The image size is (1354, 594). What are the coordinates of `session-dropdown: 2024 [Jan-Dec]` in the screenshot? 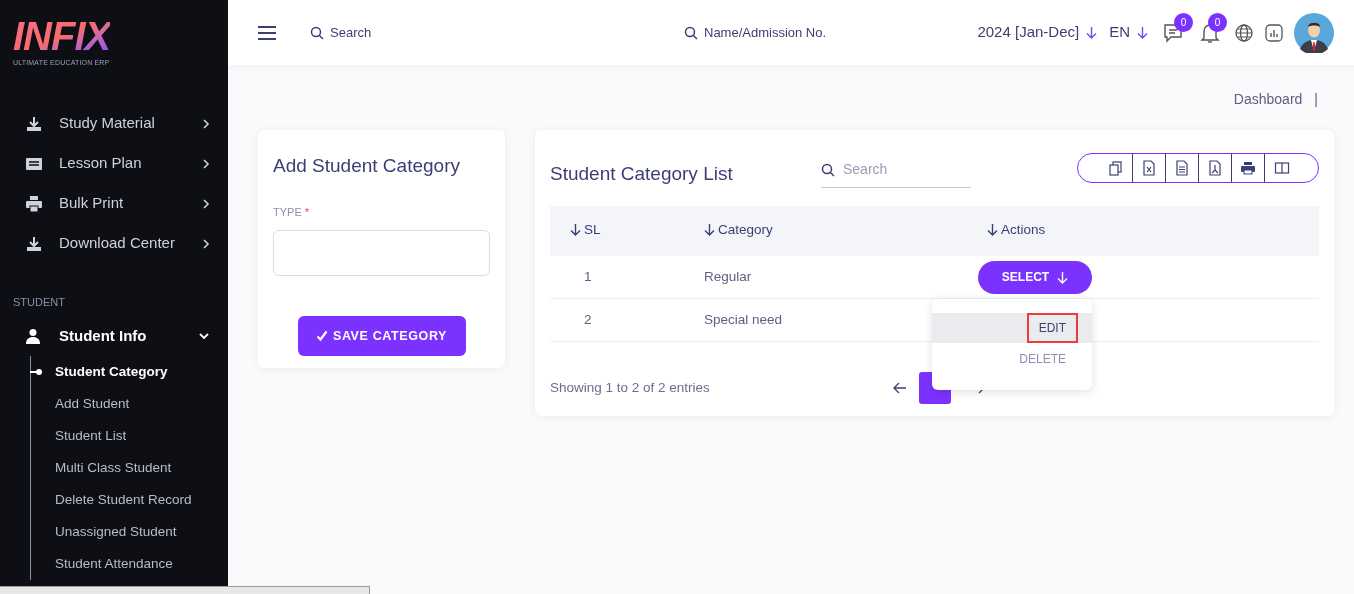 It's located at (1037, 32).